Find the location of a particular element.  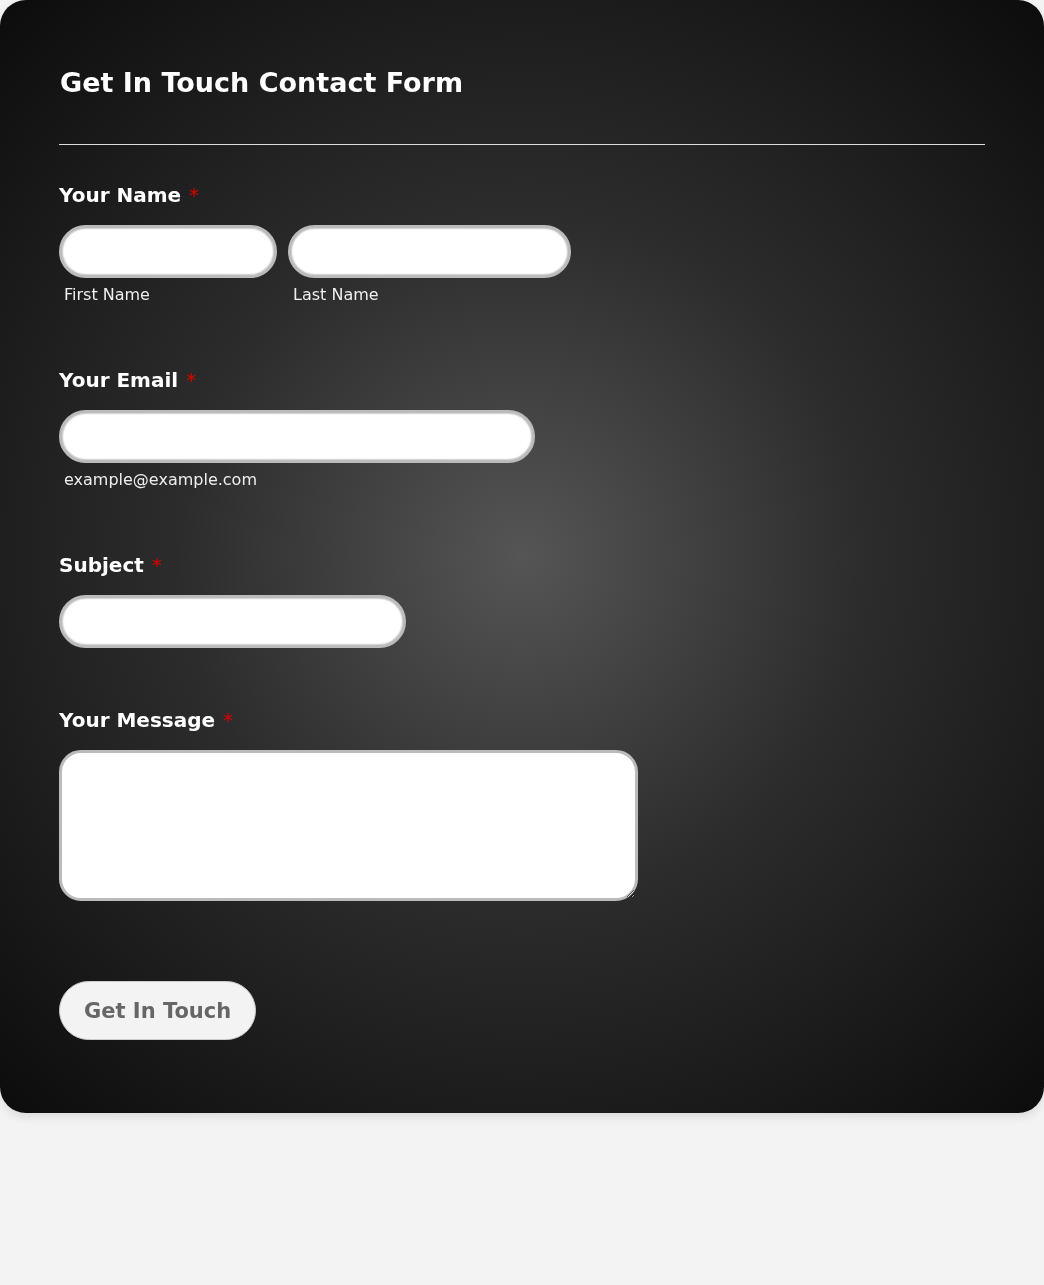

field-sublabel: Last Name is located at coordinates (336, 294).